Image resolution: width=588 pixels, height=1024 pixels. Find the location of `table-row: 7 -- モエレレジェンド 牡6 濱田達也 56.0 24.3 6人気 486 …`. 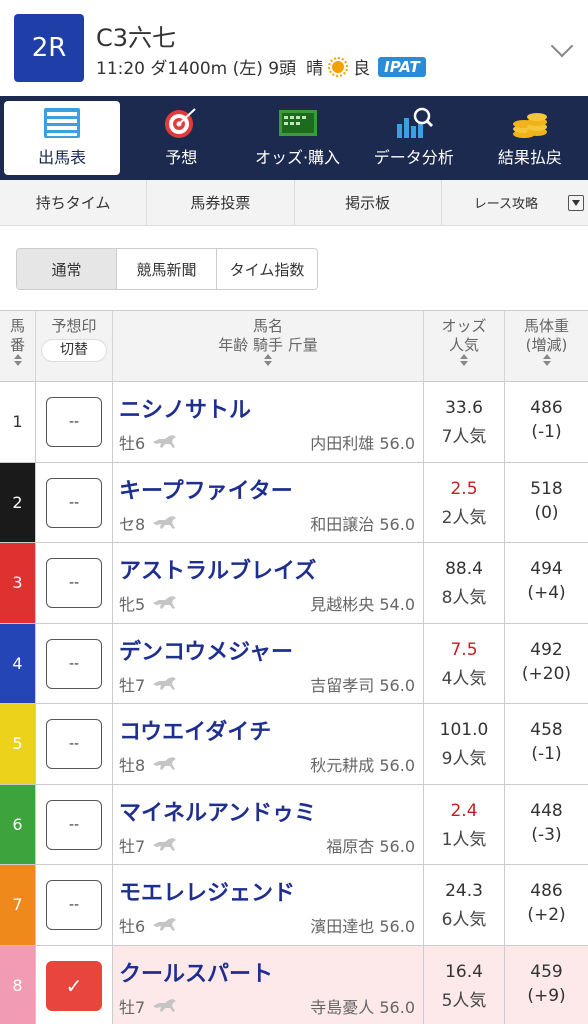

table-row: 7 -- モエレレジェンド 牡6 濱田達也 56.0 24.3 6人気 486 … is located at coordinates (294, 905).